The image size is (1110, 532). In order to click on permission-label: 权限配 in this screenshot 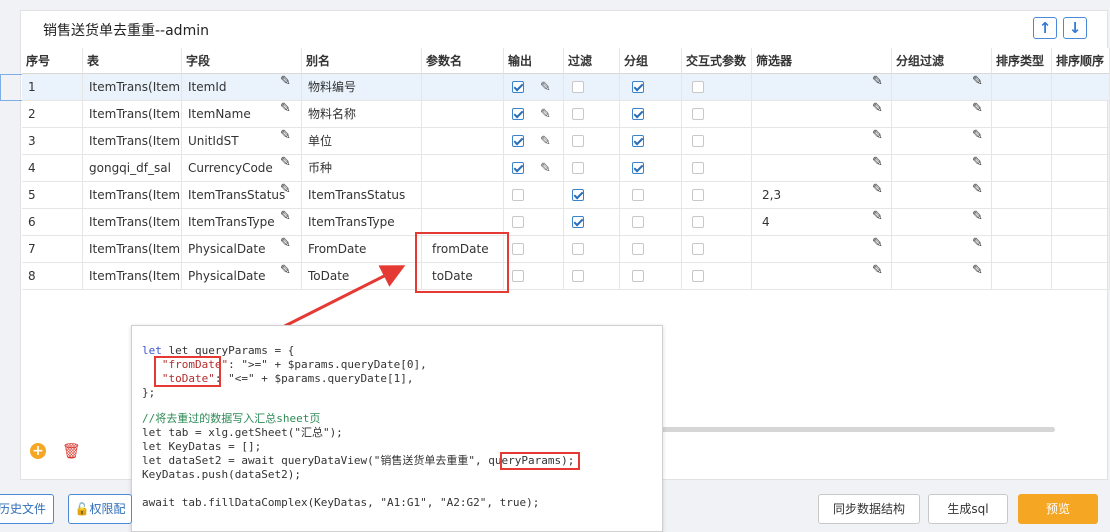, I will do `click(107, 509)`.